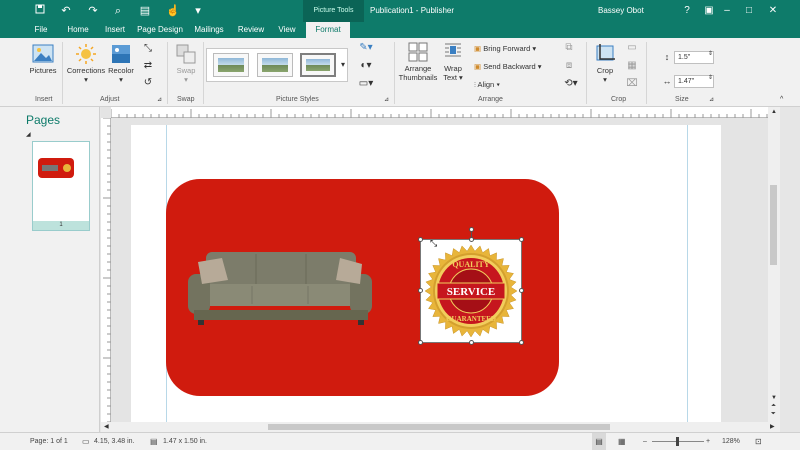 This screenshot has height=450, width=800. What do you see at coordinates (645, 441) in the screenshot?
I see `zoom-out-icon: –` at bounding box center [645, 441].